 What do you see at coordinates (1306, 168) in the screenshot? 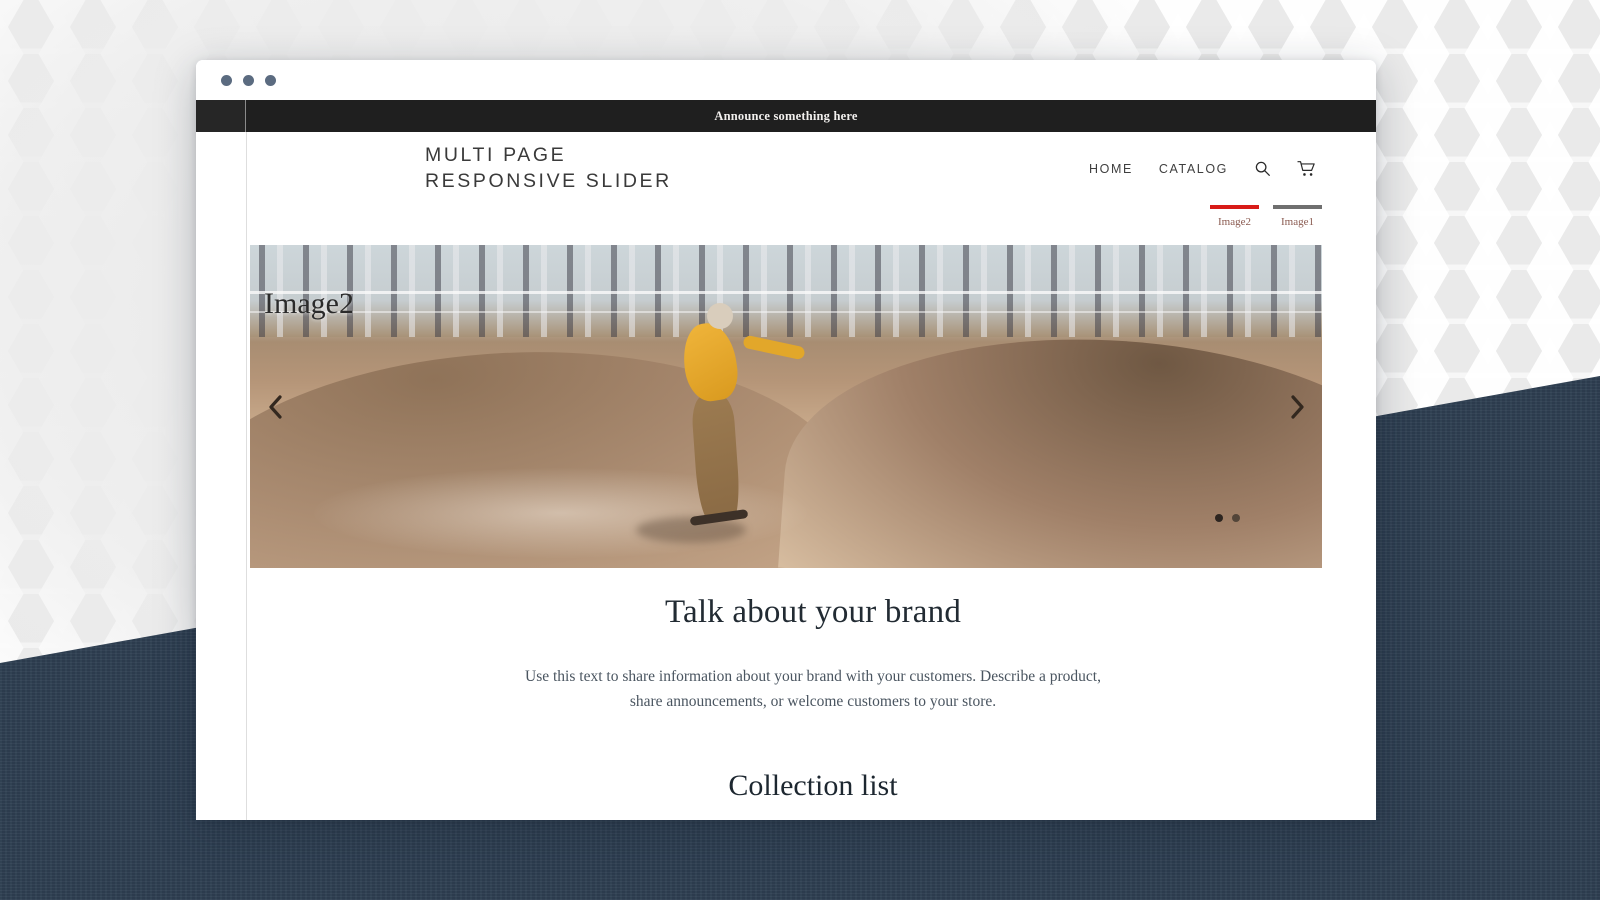
I see `cart-icon` at bounding box center [1306, 168].